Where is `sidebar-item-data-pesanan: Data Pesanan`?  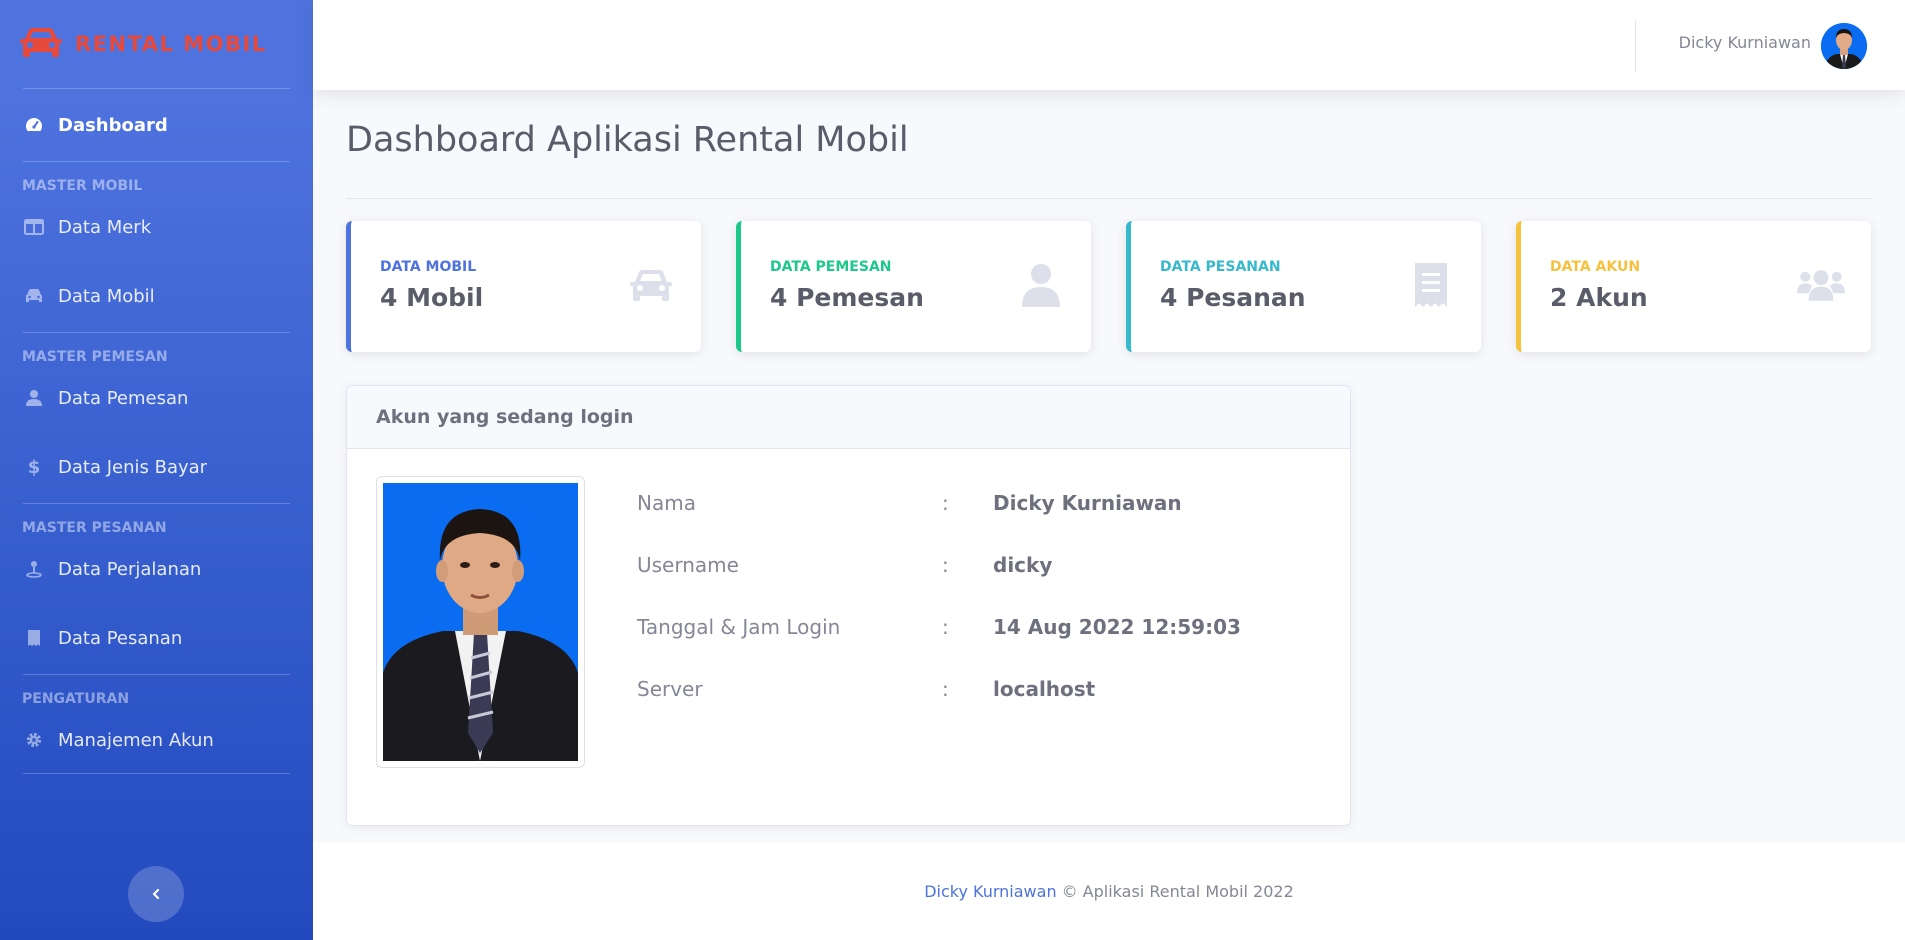
sidebar-item-data-pesanan: Data Pesanan is located at coordinates (156, 638).